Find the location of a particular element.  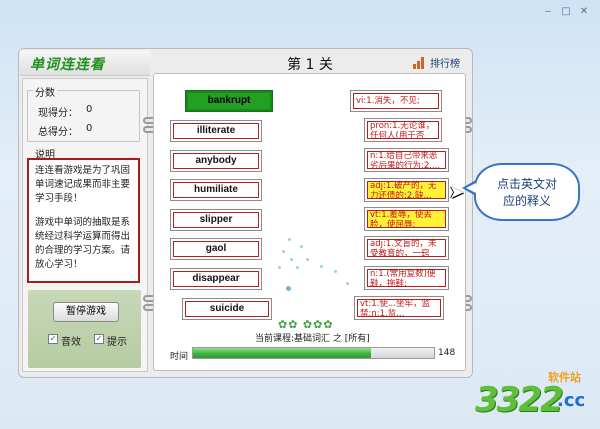

definition-card: vi:1.消失，不见; is located at coordinates (396, 101).